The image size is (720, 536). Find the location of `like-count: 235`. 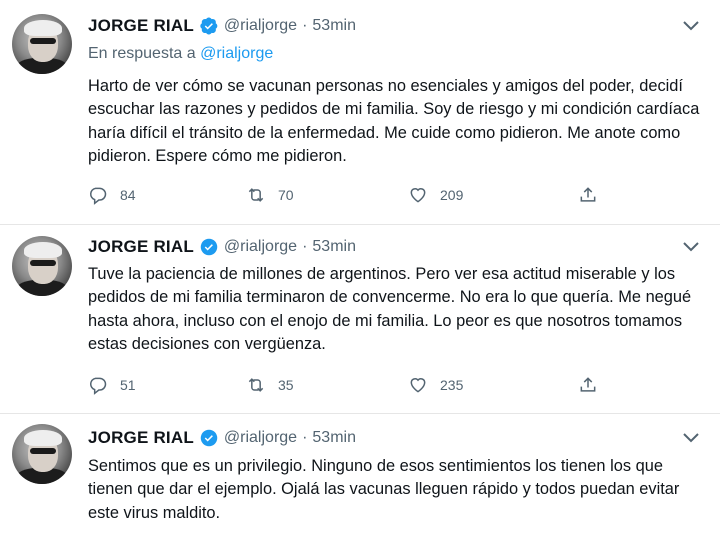

like-count: 235 is located at coordinates (452, 385).